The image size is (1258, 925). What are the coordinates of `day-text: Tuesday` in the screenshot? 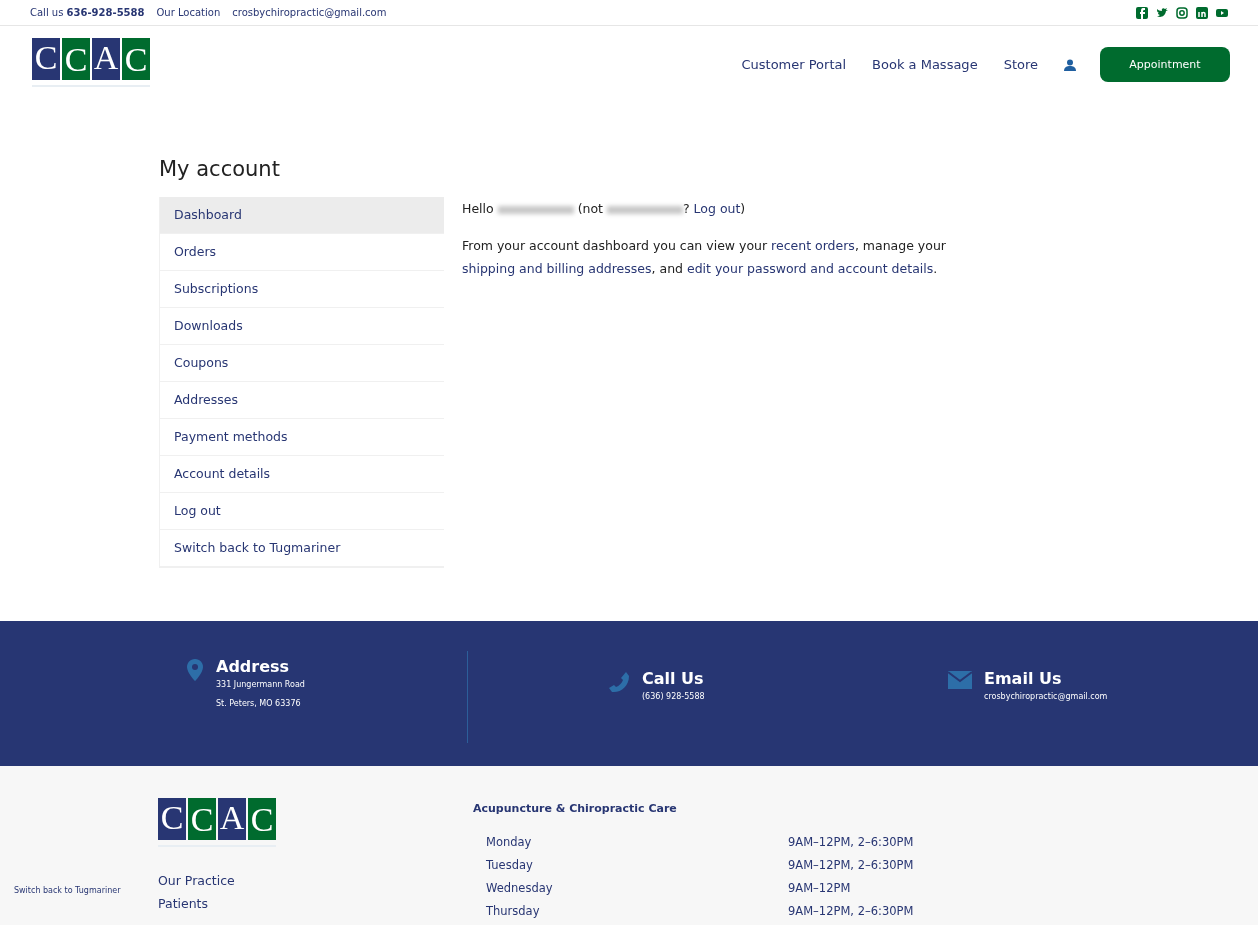 It's located at (510, 865).